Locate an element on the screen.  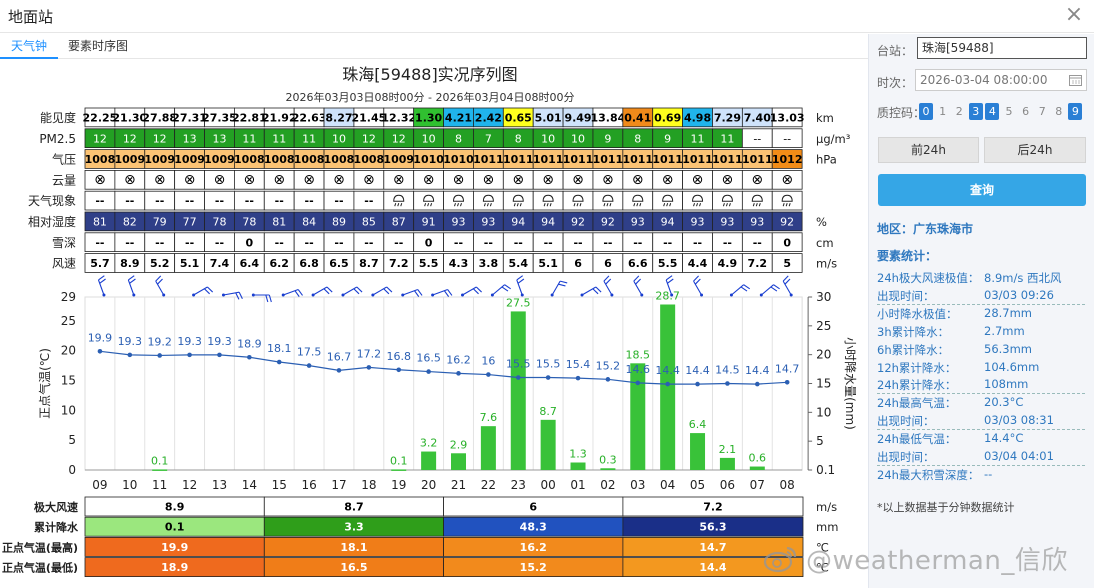
temperature-value-label: 16.5 is located at coordinates (428, 358).